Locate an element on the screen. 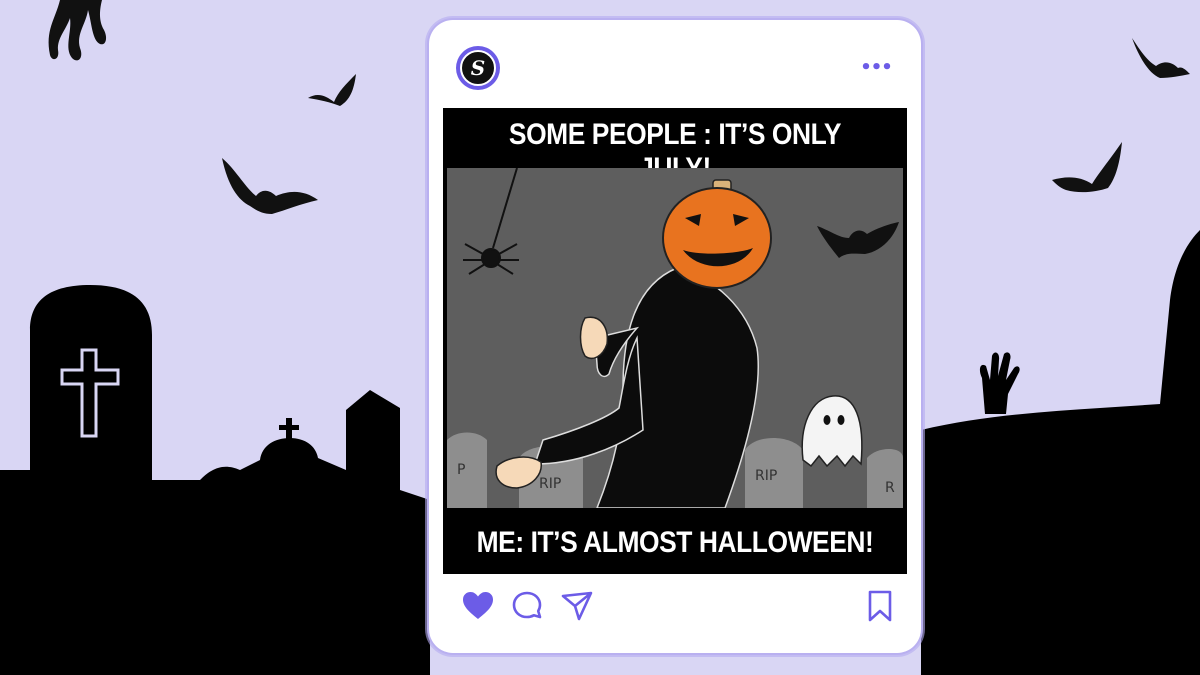  zombie-hand-icon is located at coordinates (999, 383).